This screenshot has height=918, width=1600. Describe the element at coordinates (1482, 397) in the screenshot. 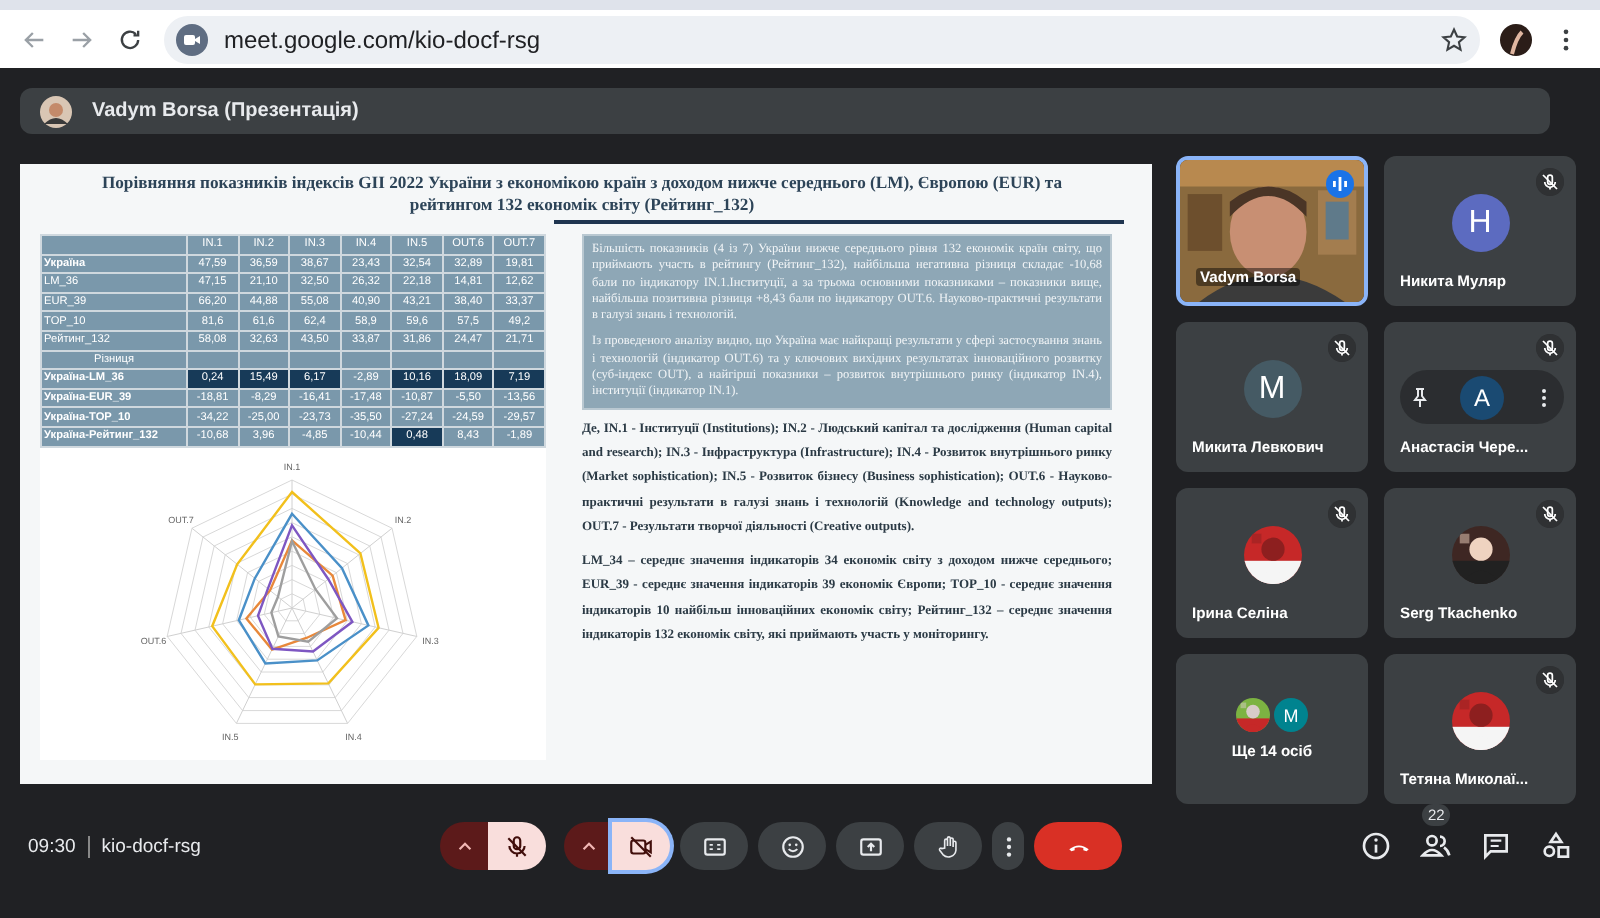

I see `avatar: A` at that location.